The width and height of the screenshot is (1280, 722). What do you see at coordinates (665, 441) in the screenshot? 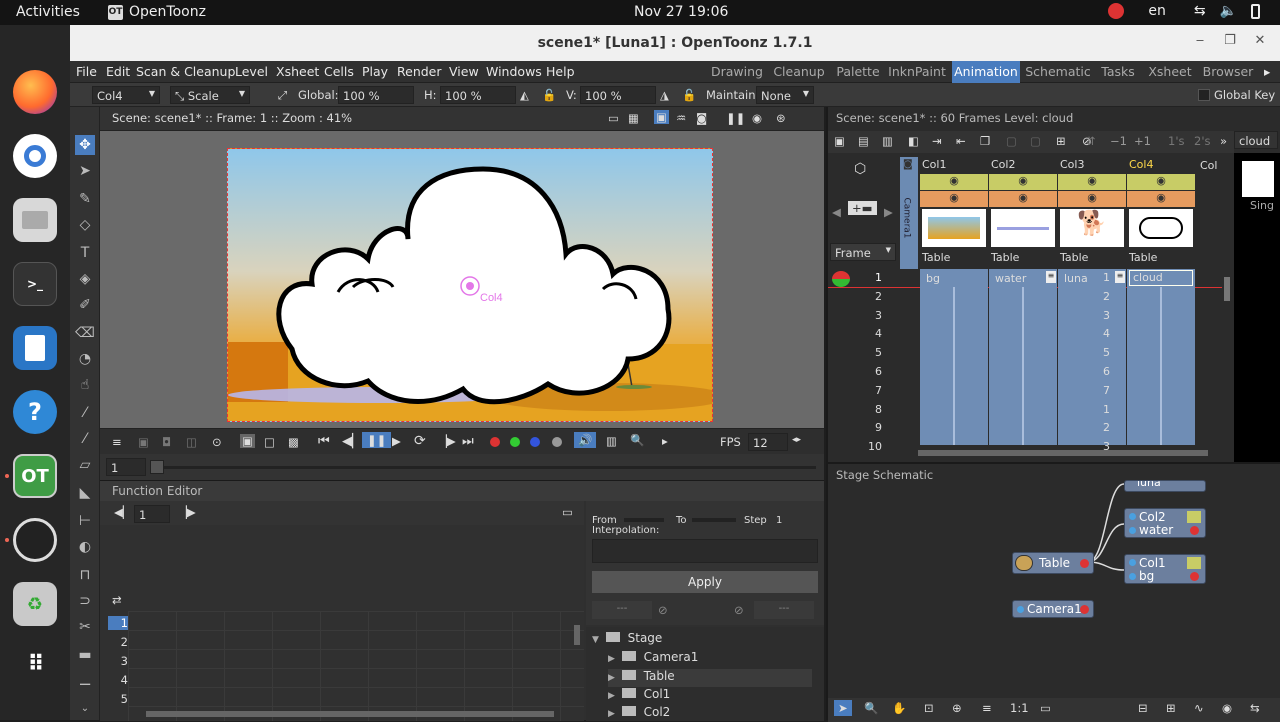
I see `more-arrow-icon: ▸` at bounding box center [665, 441].